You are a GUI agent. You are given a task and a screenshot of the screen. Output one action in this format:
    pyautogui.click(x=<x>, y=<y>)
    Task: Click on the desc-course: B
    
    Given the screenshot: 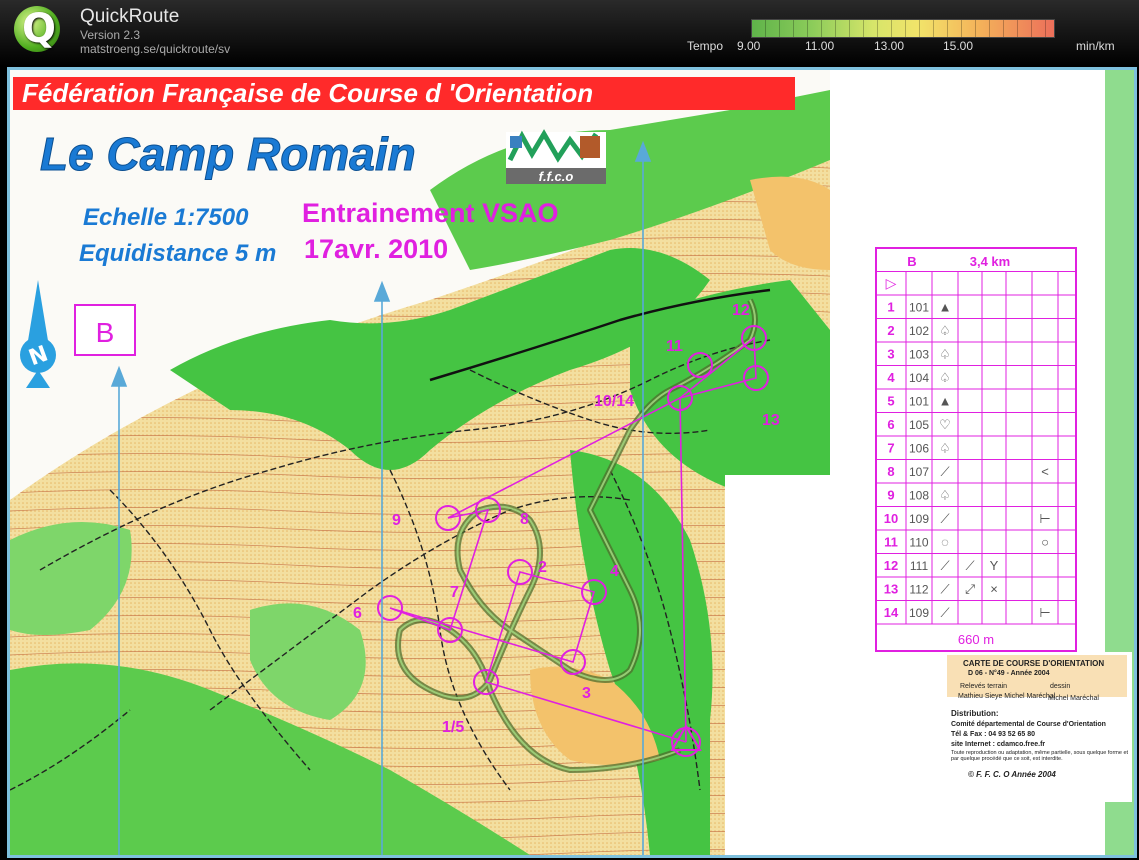 What is the action you would take?
    pyautogui.click(x=911, y=261)
    